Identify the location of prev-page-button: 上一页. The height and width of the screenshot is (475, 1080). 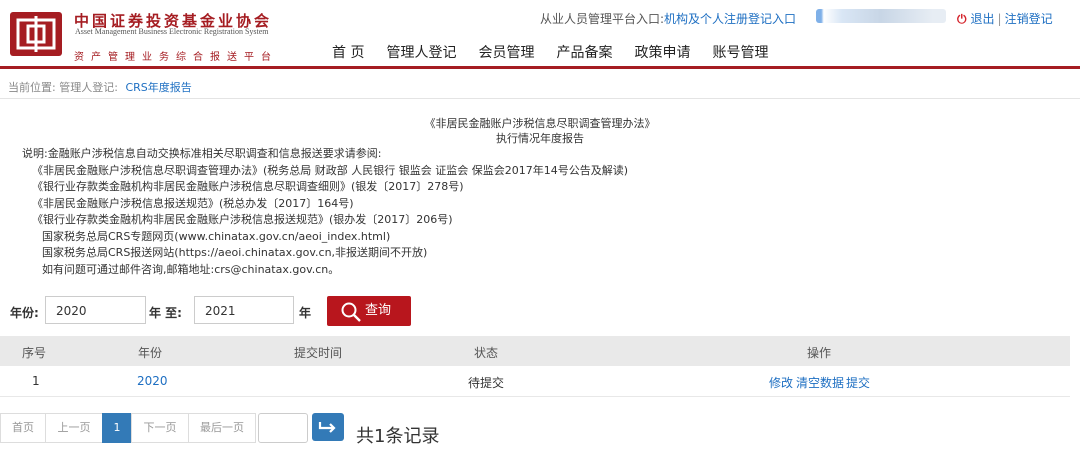
(73, 428).